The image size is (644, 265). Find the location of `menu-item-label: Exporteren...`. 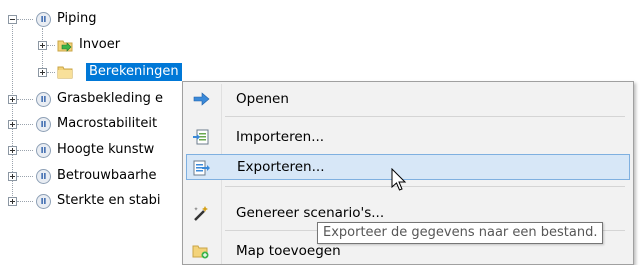

menu-item-label: Exporteren... is located at coordinates (281, 167).